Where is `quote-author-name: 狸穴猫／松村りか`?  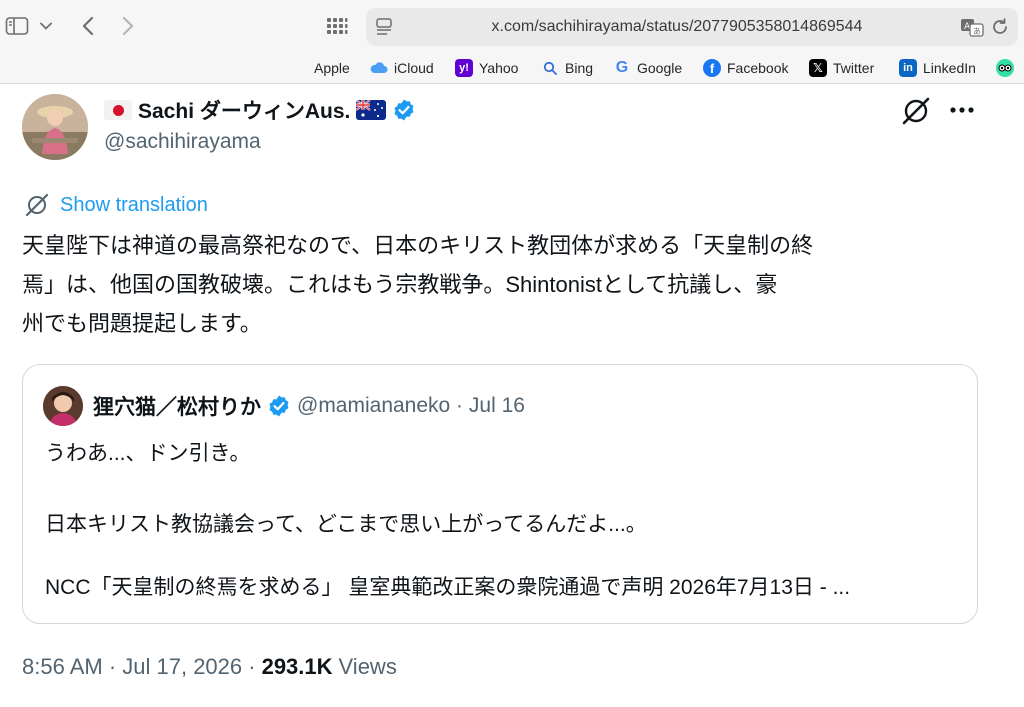
quote-author-name: 狸穴猫／松村りか is located at coordinates (177, 406).